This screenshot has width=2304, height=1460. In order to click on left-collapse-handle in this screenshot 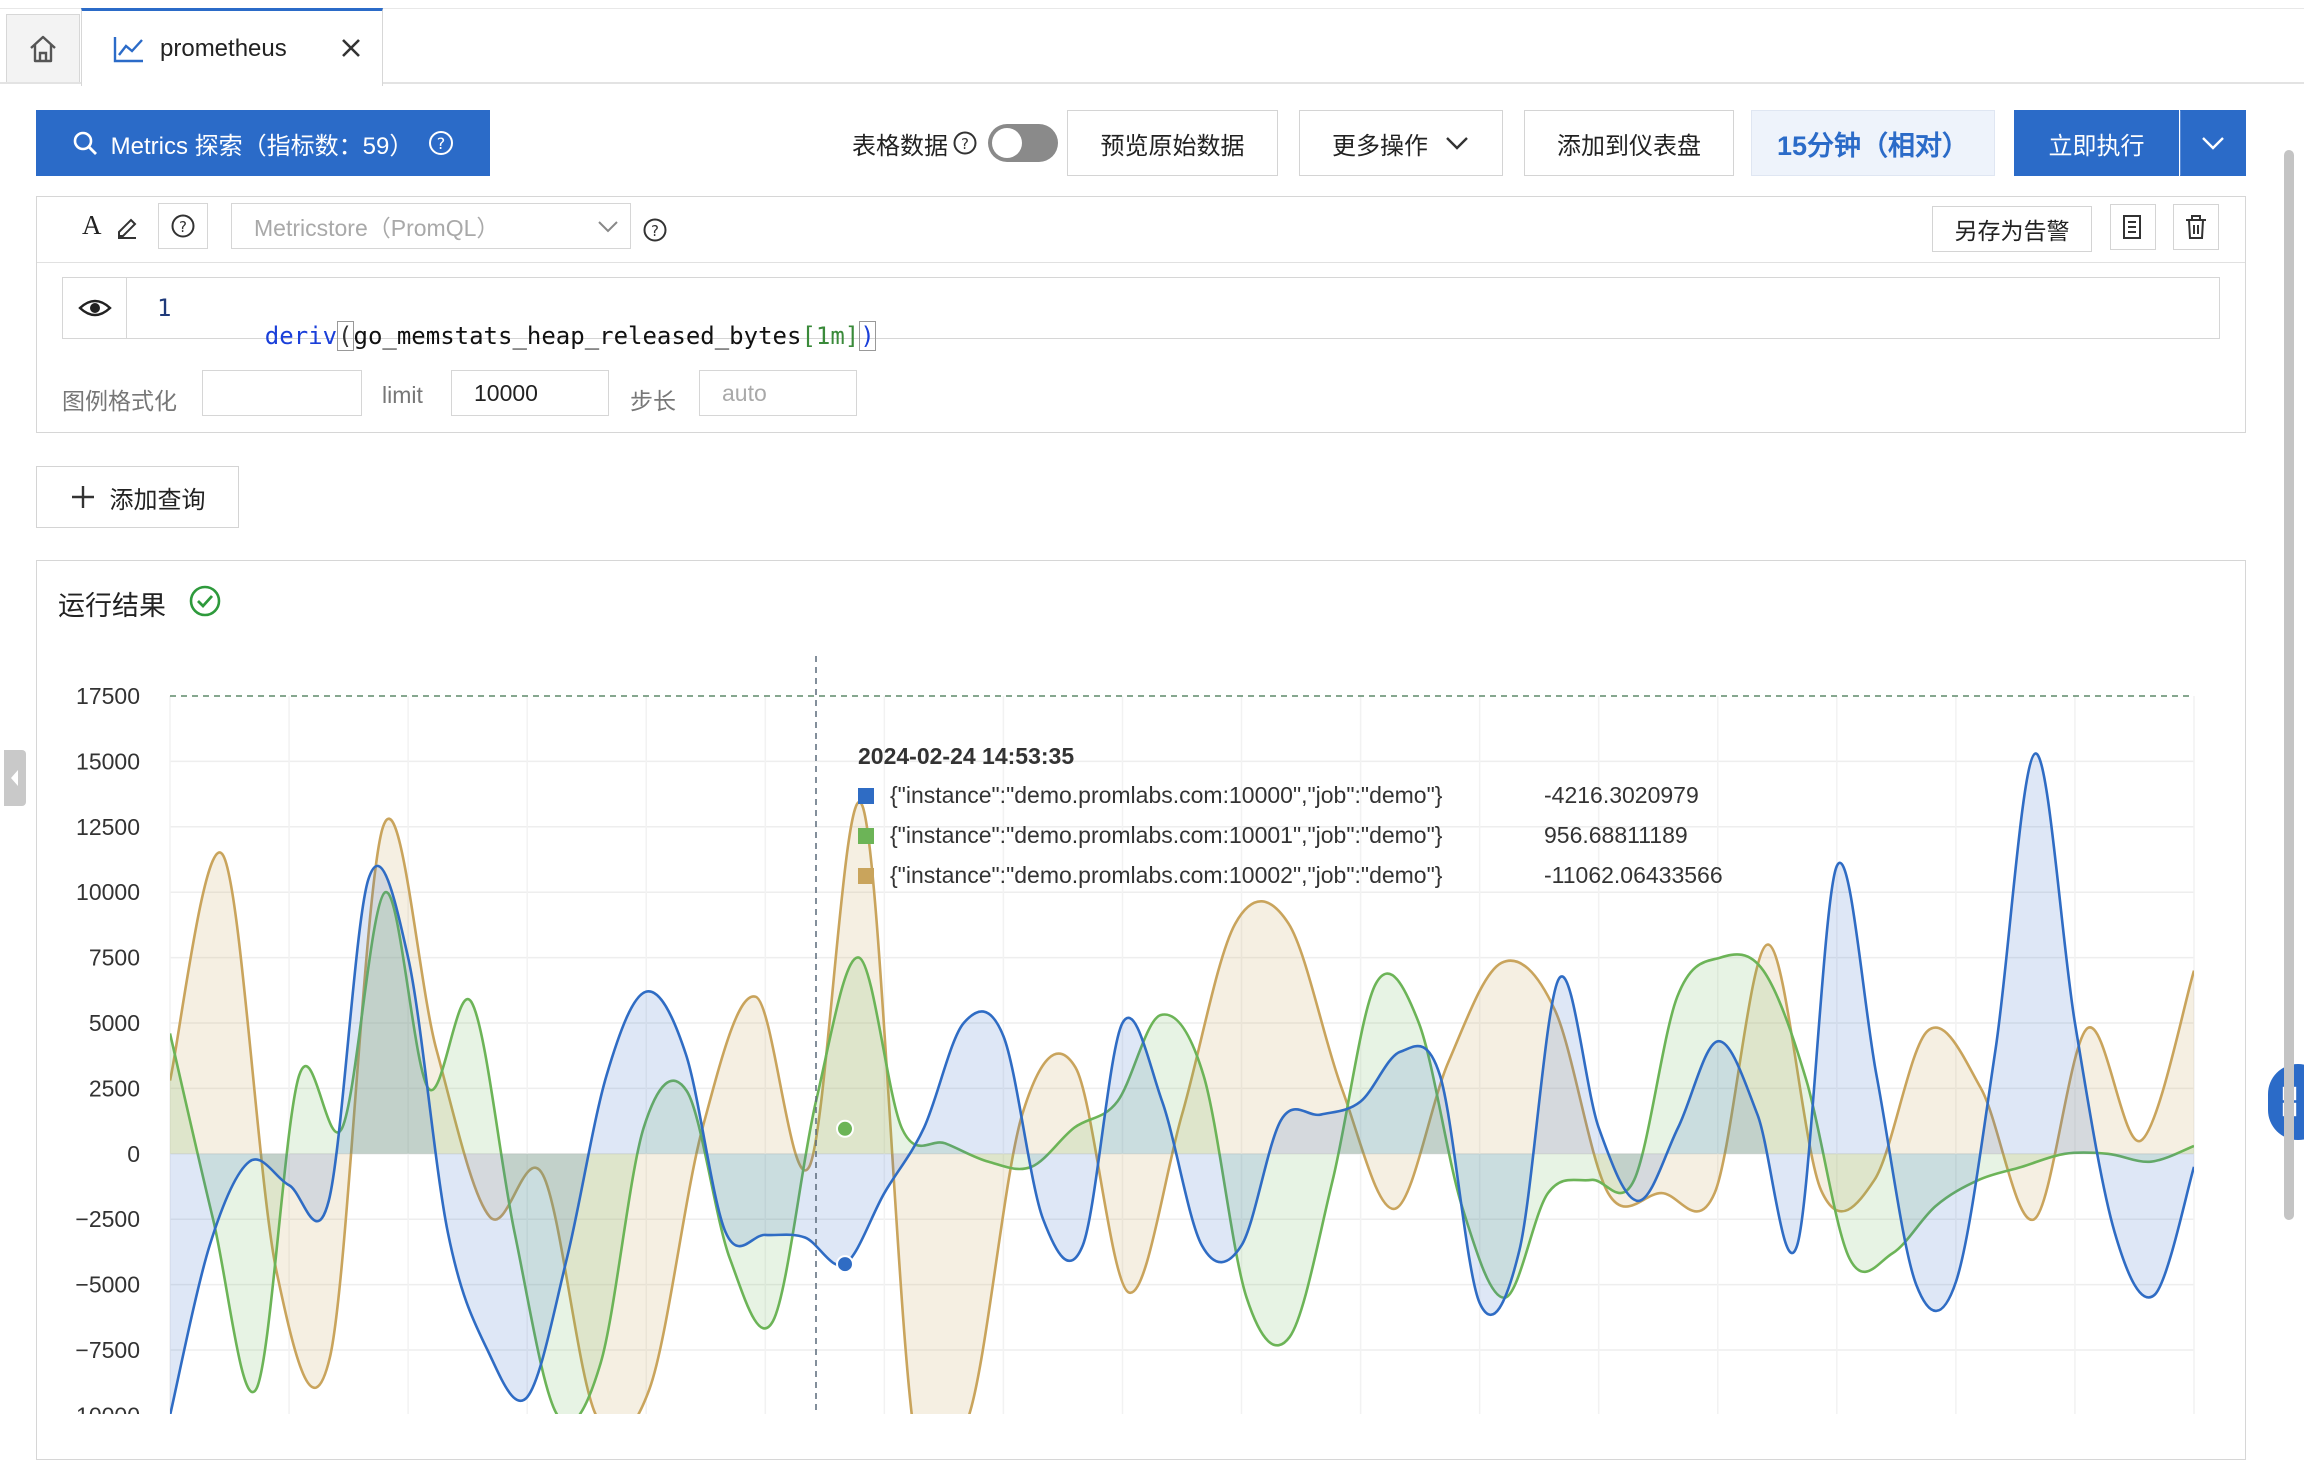, I will do `click(15, 778)`.